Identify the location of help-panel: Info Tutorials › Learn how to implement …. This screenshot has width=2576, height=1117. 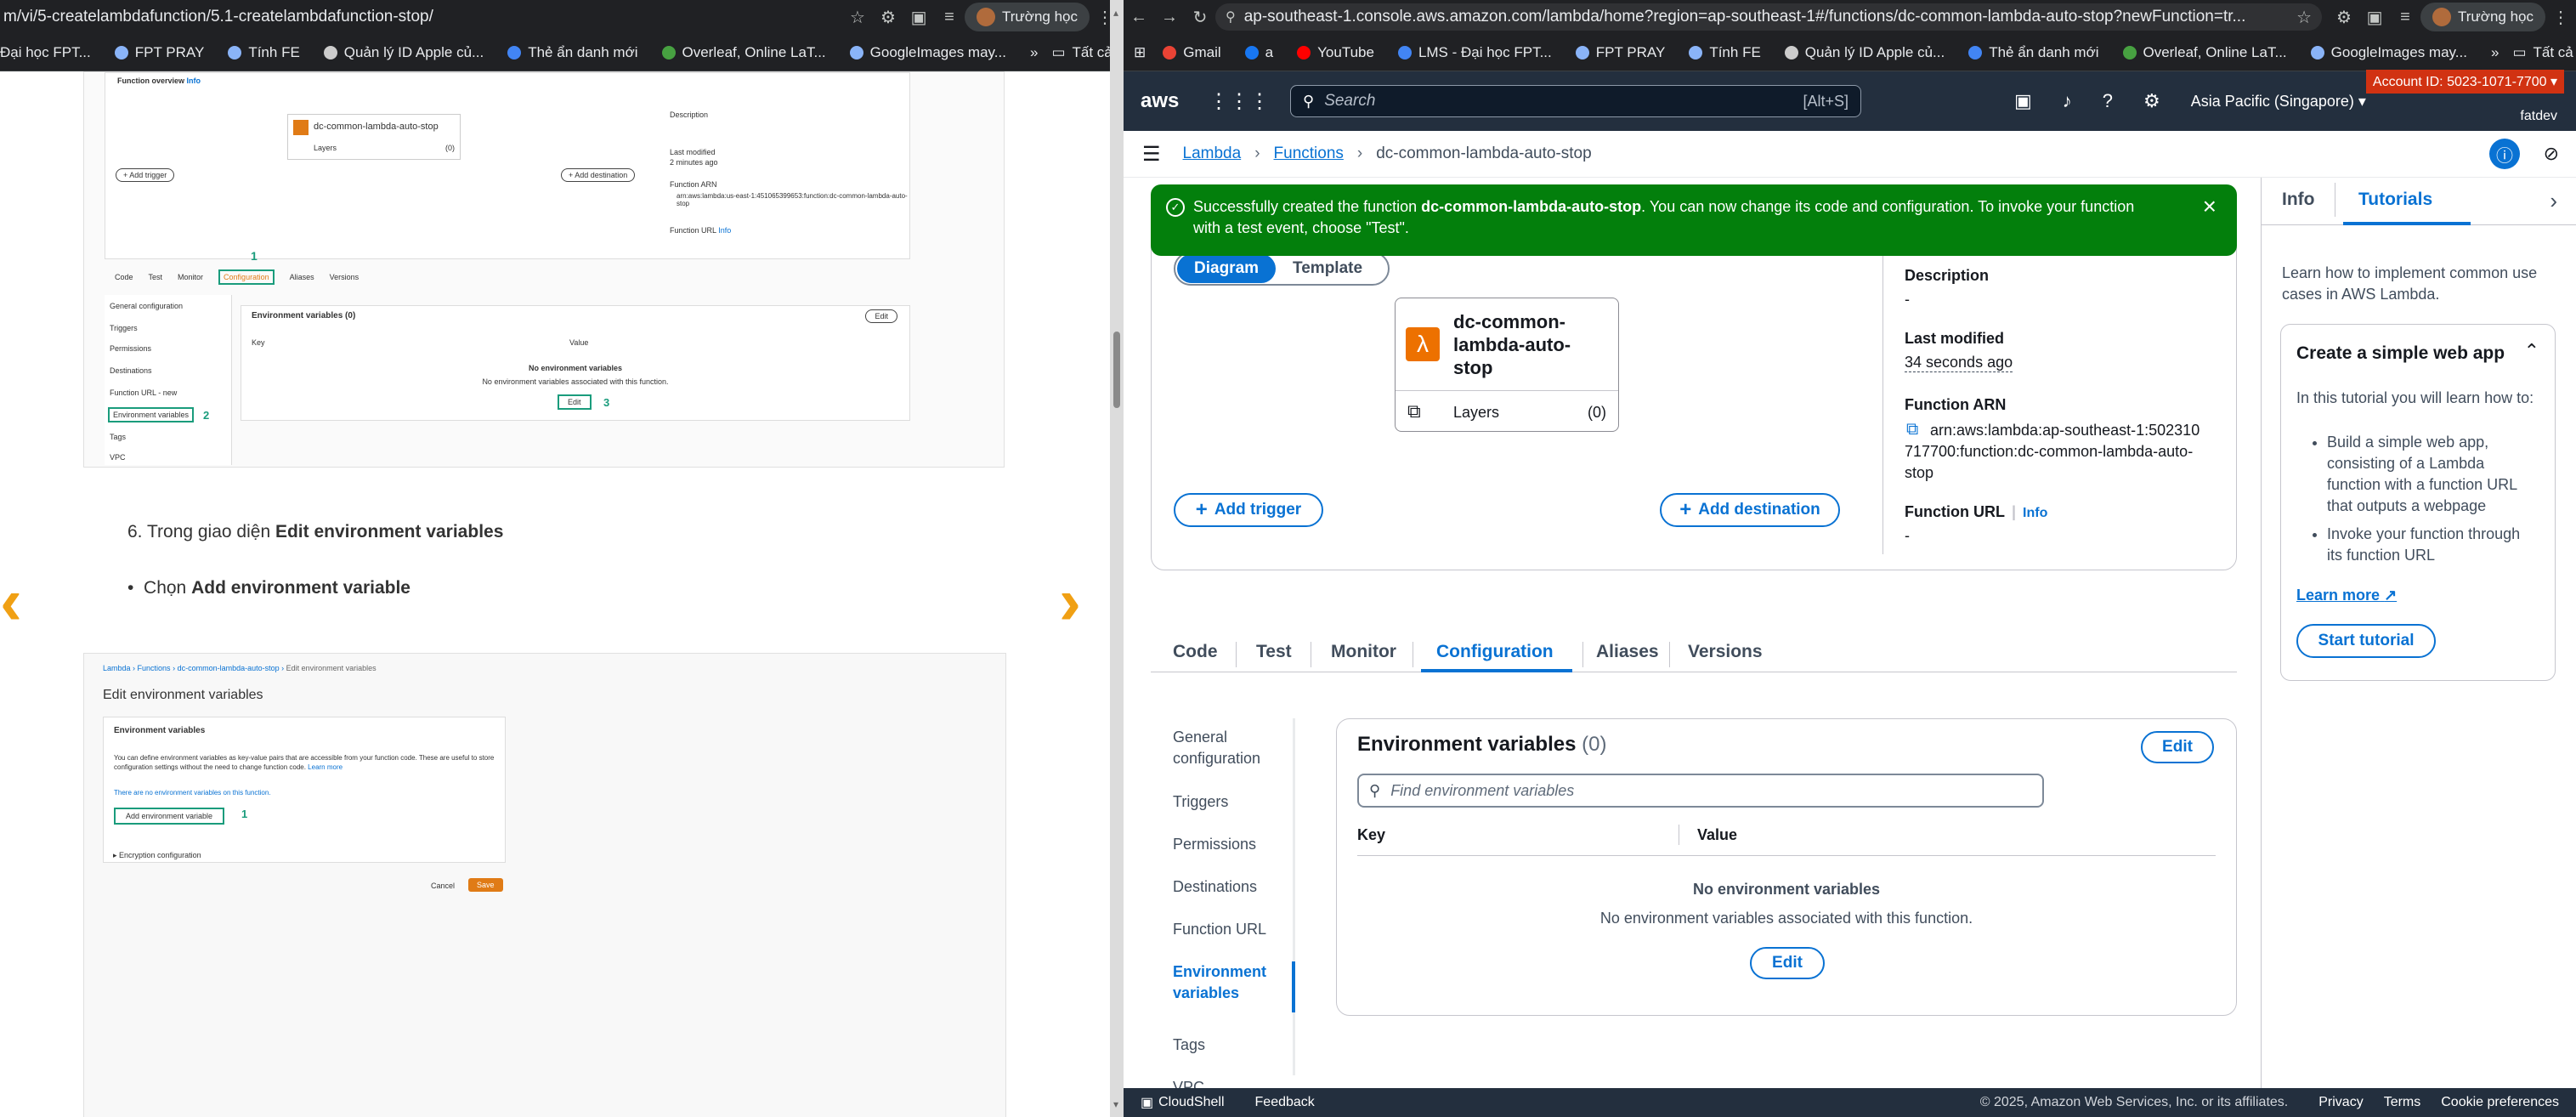
(2418, 633).